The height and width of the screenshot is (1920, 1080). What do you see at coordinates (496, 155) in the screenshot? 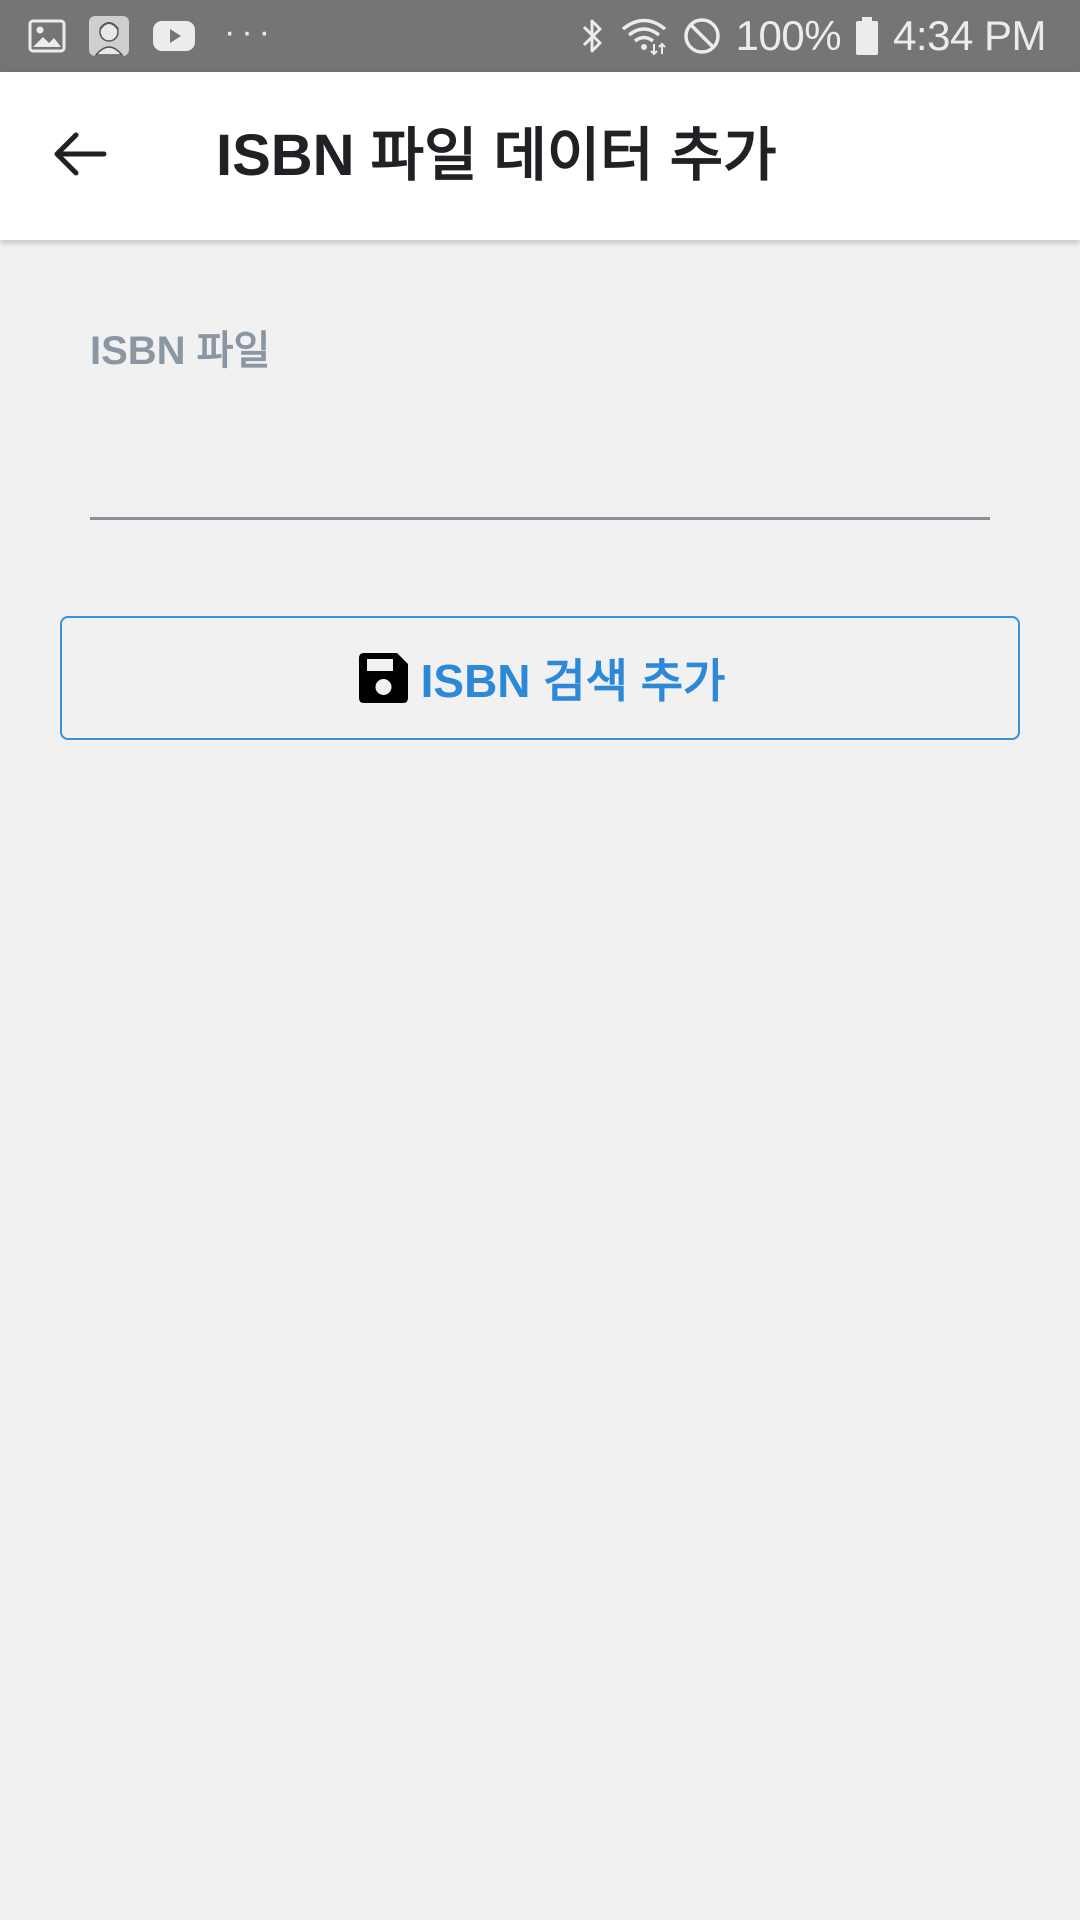
I see `page-title: ISBN 파일 데이터 추가` at bounding box center [496, 155].